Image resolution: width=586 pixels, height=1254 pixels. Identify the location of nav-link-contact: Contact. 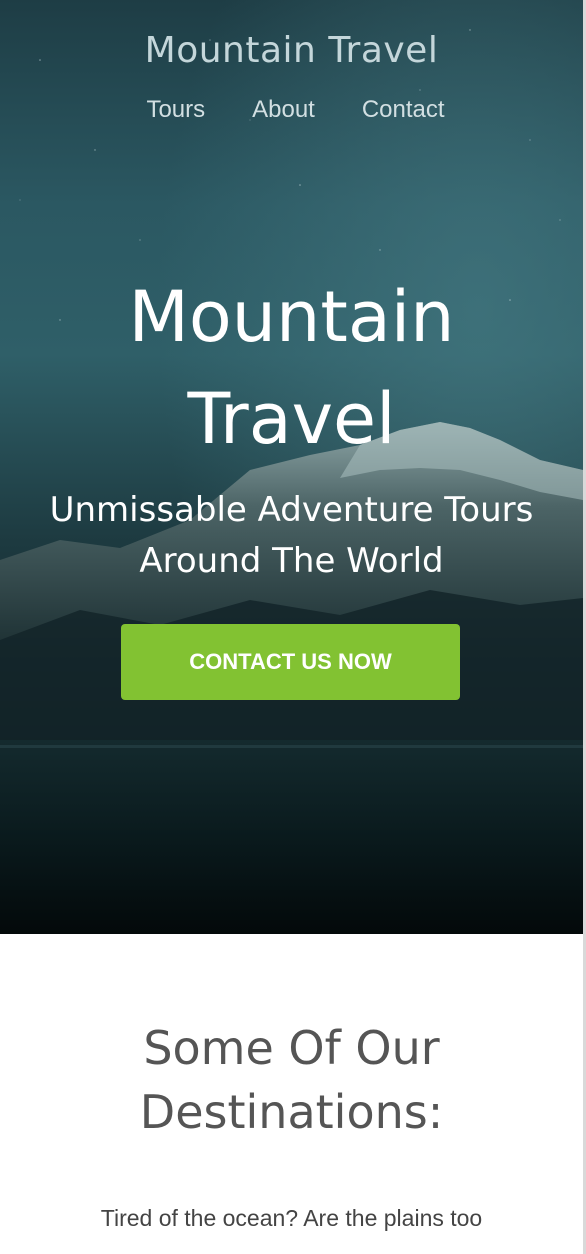
(403, 110).